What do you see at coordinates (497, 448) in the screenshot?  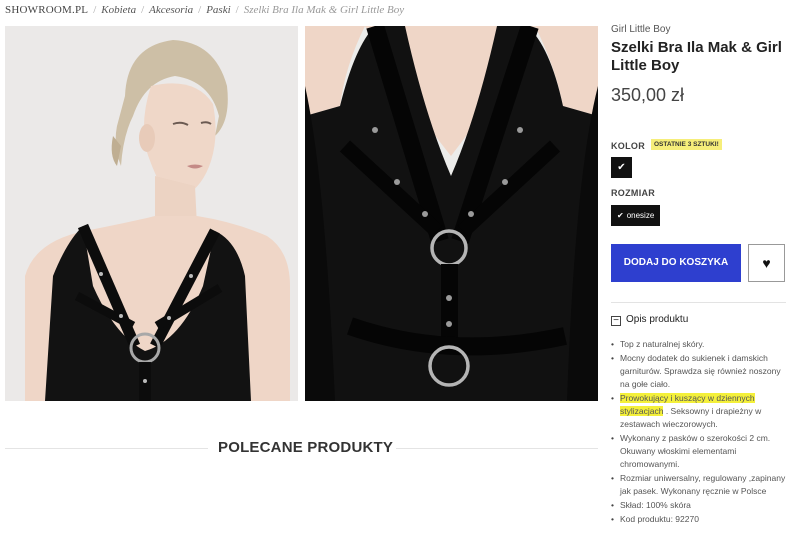 I see `section-divider-right` at bounding box center [497, 448].